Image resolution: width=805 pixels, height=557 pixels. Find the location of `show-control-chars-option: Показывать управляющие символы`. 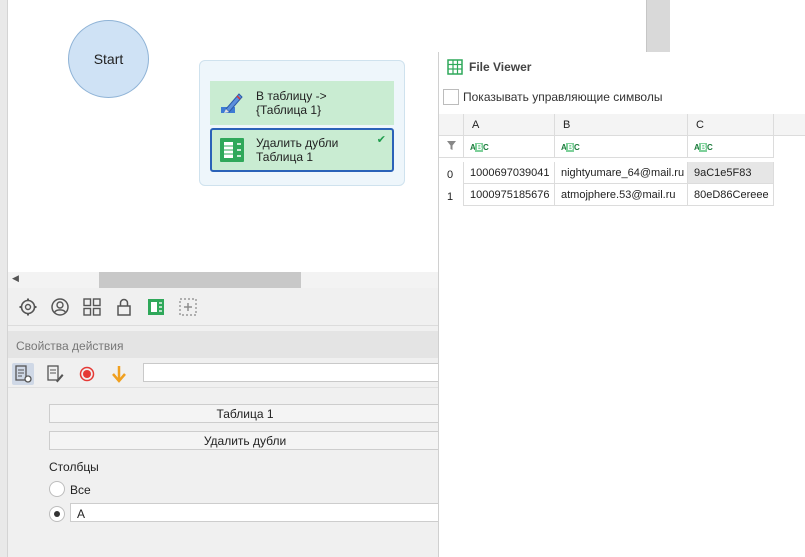

show-control-chars-option: Показывать управляющие символы is located at coordinates (552, 97).